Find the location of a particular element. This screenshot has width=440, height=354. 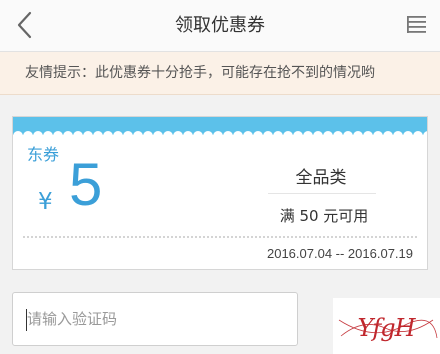

captcha-image: YfgH is located at coordinates (386, 326).